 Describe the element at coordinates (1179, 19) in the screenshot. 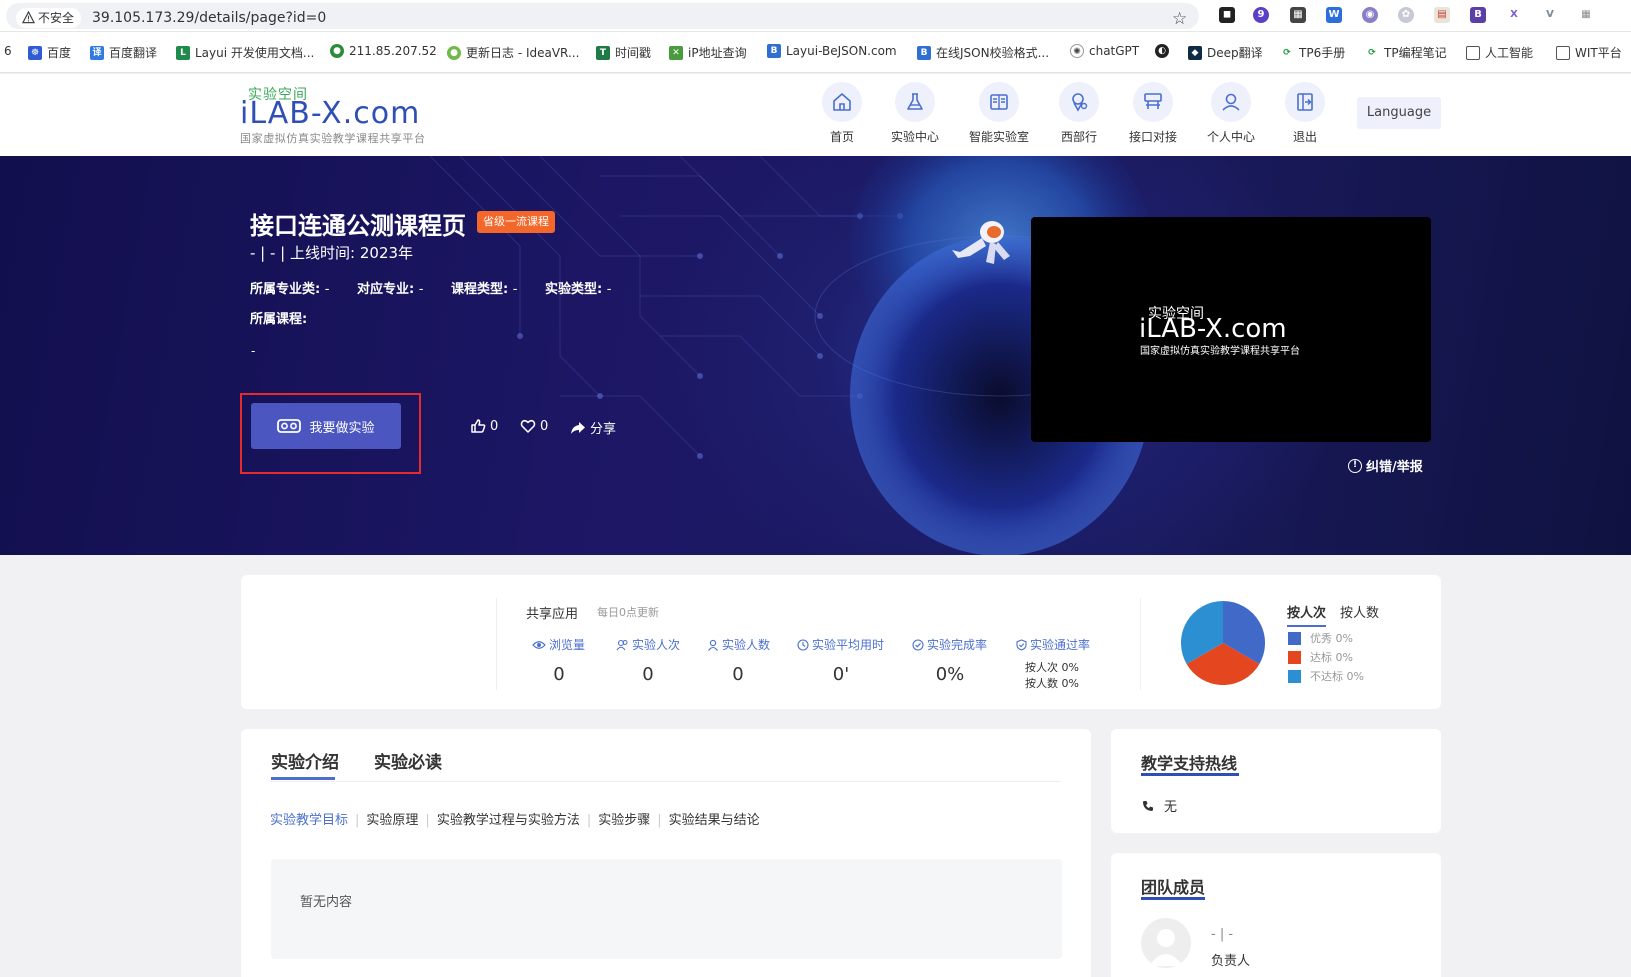

I see `bookmark-star-icon: ☆` at that location.